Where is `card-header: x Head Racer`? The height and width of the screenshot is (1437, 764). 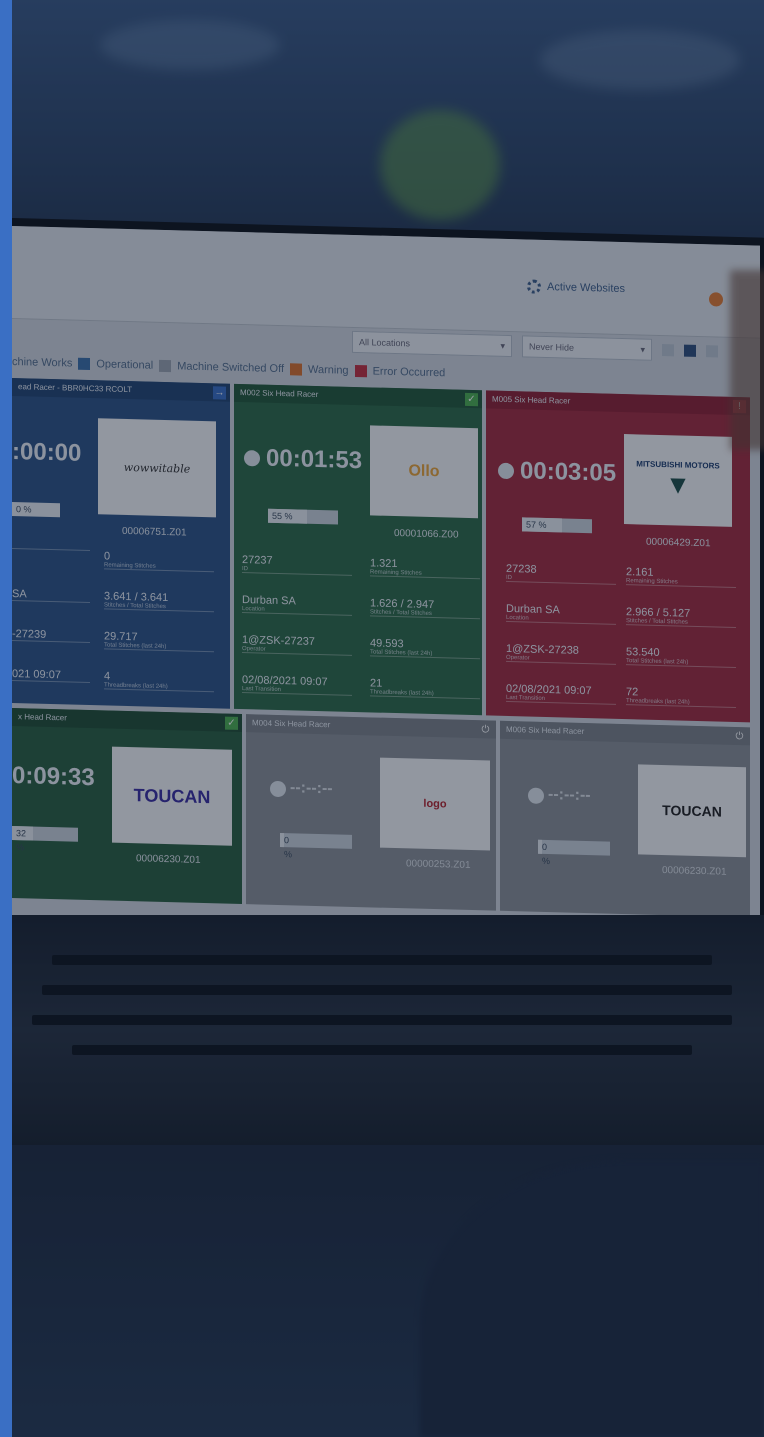
card-header: x Head Racer is located at coordinates (127, 720).